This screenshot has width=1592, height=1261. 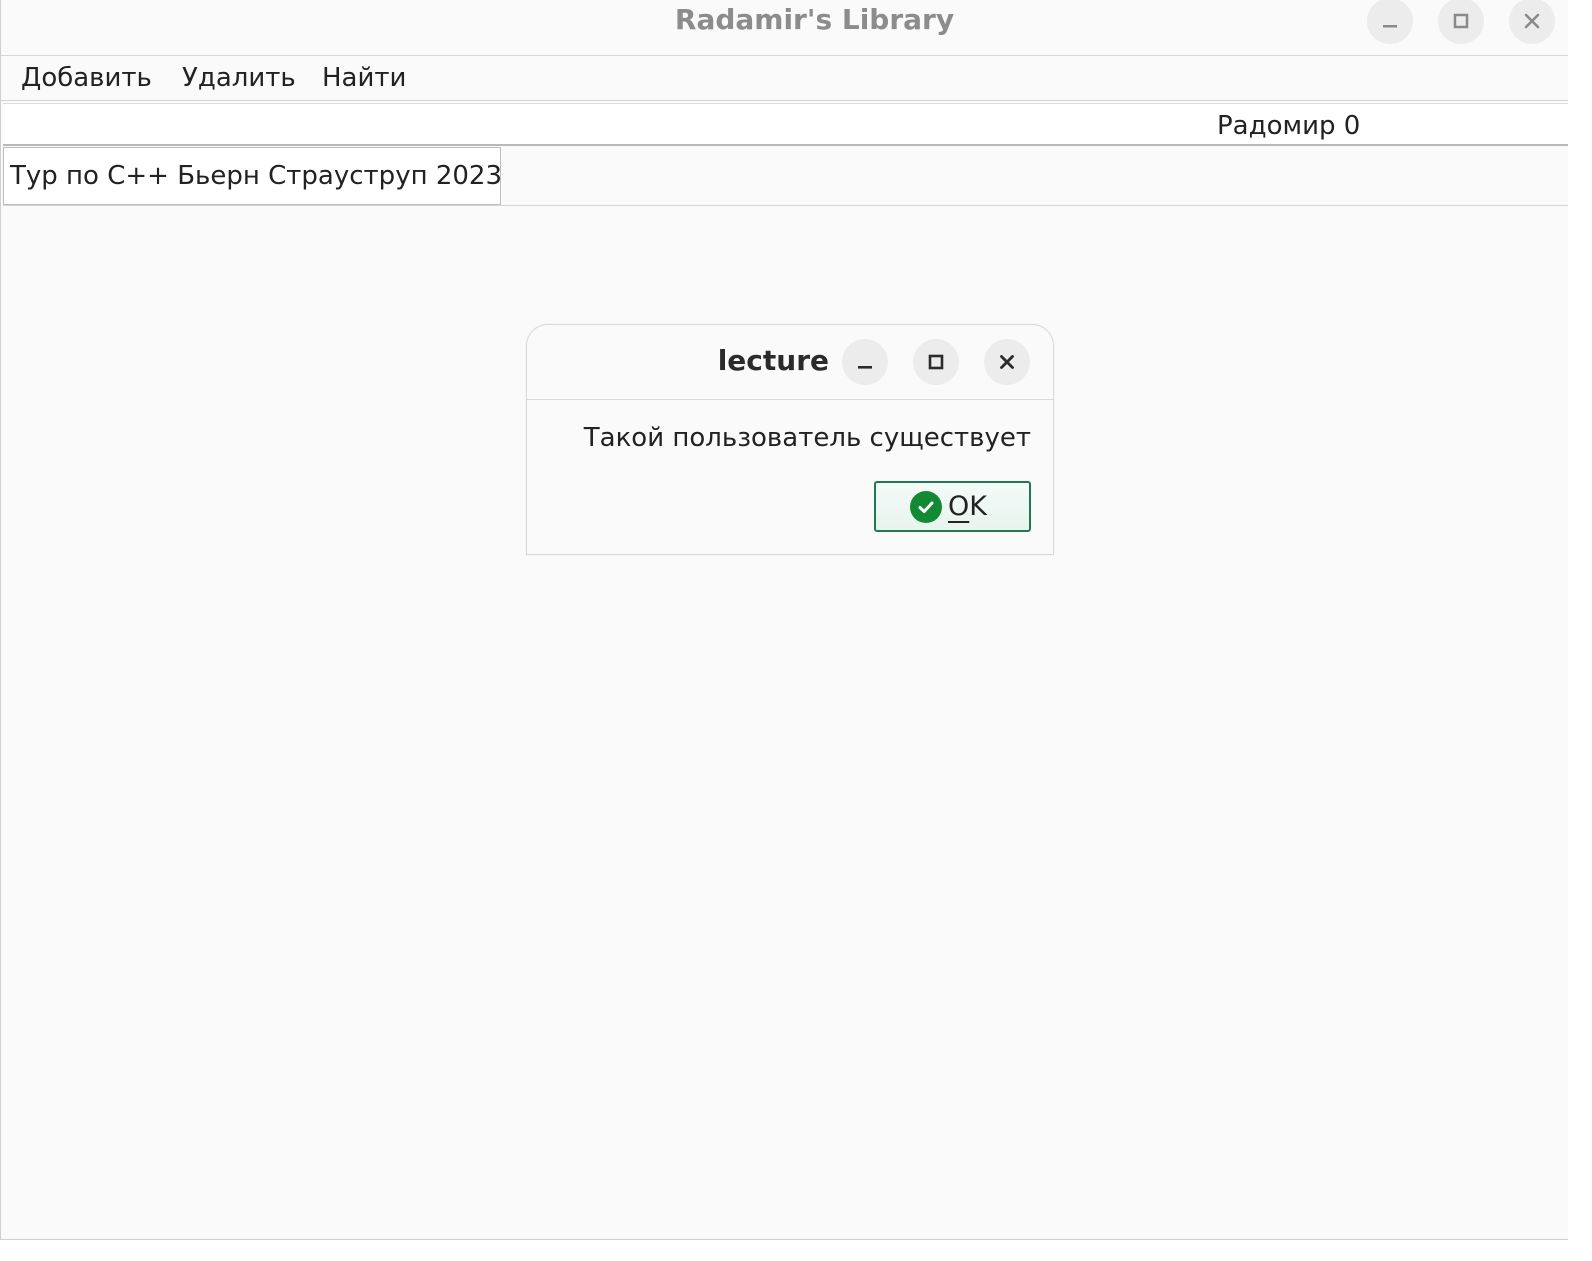 I want to click on book-list: Тур по C++ Бьерн Страуструп 2023, so click(x=785, y=176).